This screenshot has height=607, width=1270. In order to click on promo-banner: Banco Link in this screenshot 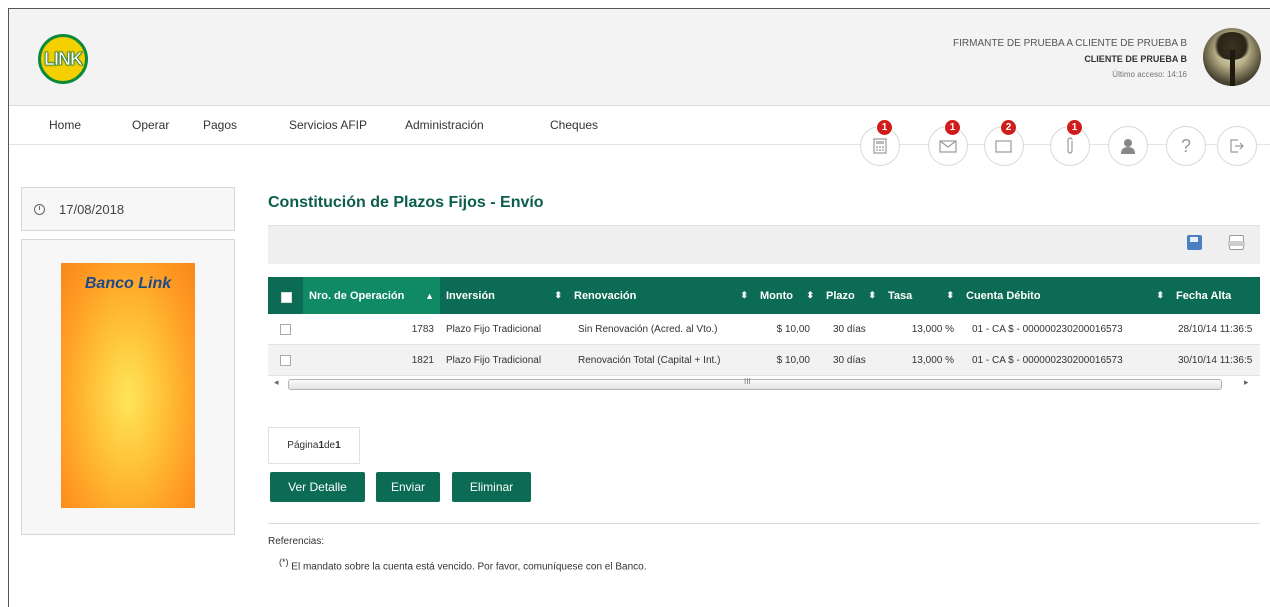, I will do `click(128, 385)`.